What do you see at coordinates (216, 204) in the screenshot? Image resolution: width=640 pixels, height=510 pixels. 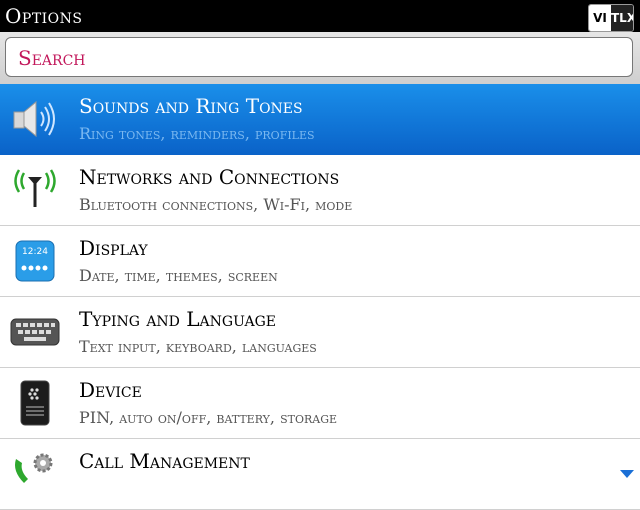 I see `item-subtitle: Bluetooth connections, Wi-Fi, mode` at bounding box center [216, 204].